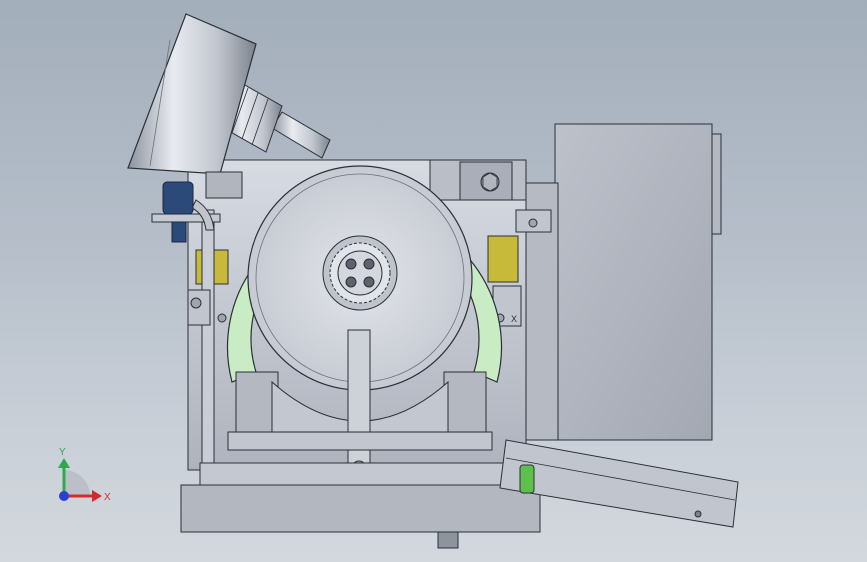 Image resolution: width=867 pixels, height=562 pixels. What do you see at coordinates (448, 540) in the screenshot?
I see `leveling-foot` at bounding box center [448, 540].